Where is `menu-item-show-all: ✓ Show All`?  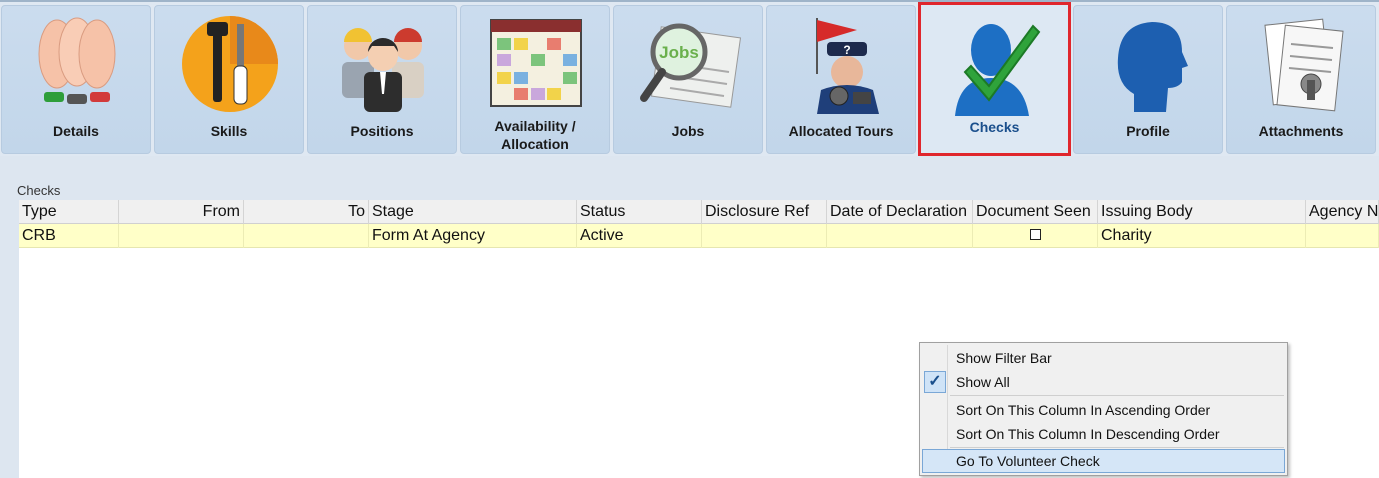
menu-item-show-all: ✓ Show All is located at coordinates (1103, 382).